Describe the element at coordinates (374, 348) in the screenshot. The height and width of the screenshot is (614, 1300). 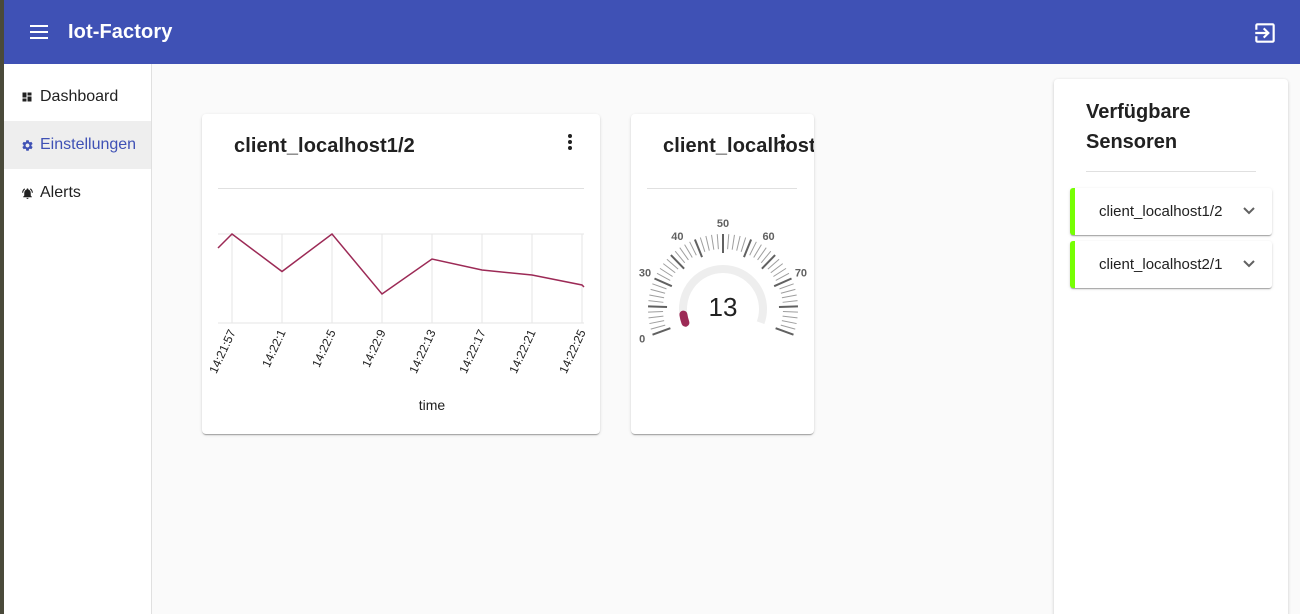
I see `x-tick-label: 14:22:9` at that location.